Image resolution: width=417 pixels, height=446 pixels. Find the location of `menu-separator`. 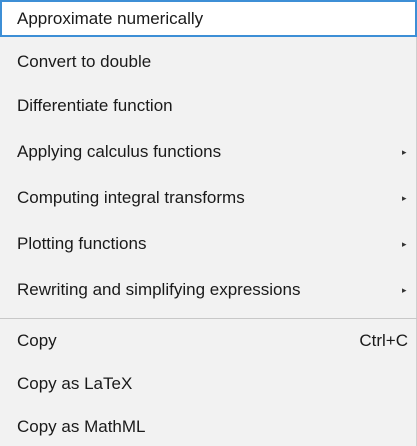

menu-separator is located at coordinates (208, 318).